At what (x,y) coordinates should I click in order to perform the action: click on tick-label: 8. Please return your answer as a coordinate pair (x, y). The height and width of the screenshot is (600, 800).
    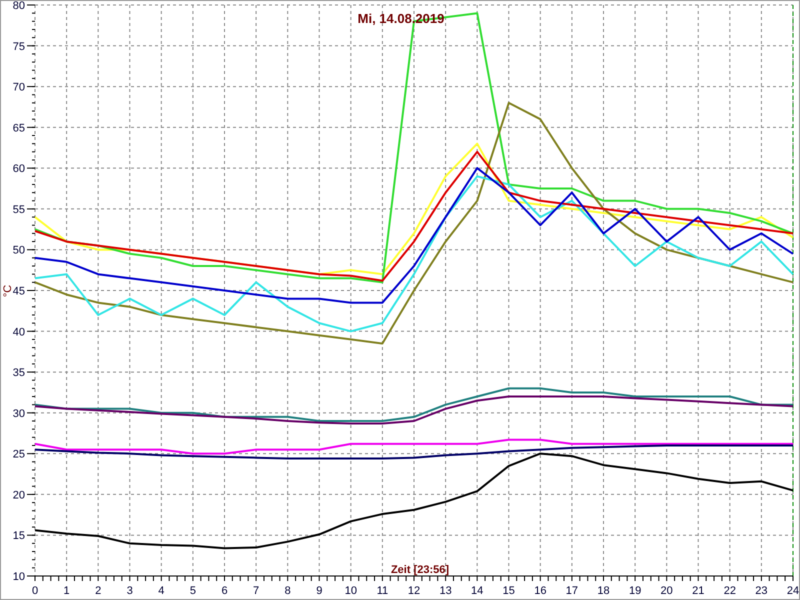
    Looking at the image, I should click on (287, 591).